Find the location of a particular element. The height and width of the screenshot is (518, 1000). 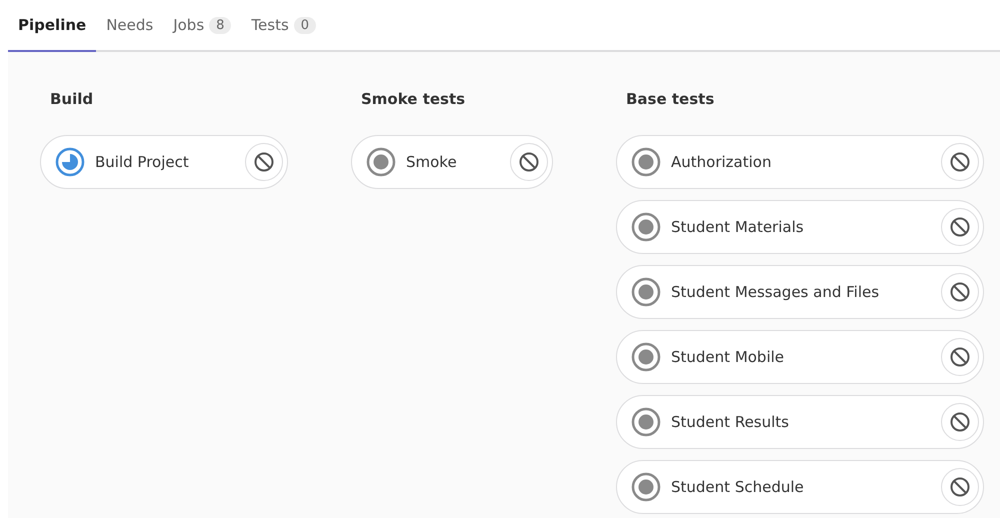

job-item: Authorization is located at coordinates (800, 162).